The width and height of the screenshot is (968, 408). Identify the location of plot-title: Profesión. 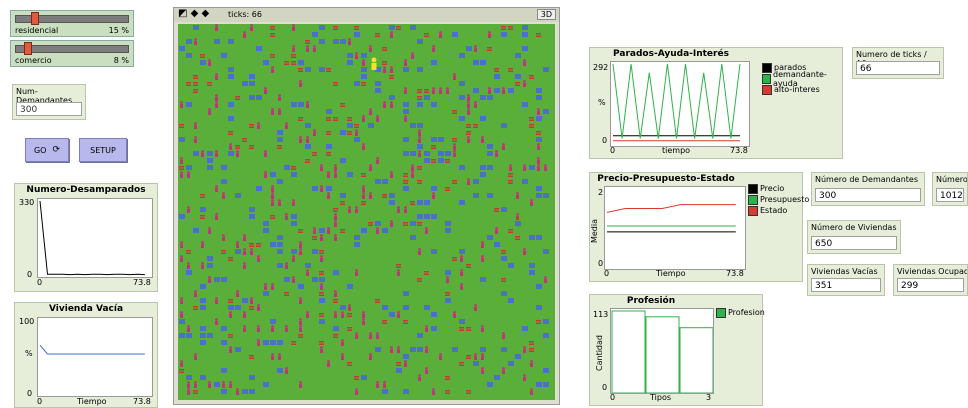
(651, 301).